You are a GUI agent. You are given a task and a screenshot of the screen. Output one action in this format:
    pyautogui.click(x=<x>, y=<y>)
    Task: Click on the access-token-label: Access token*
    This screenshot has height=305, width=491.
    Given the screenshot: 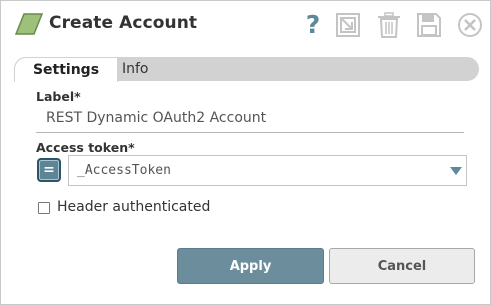 What is the action you would take?
    pyautogui.click(x=85, y=147)
    